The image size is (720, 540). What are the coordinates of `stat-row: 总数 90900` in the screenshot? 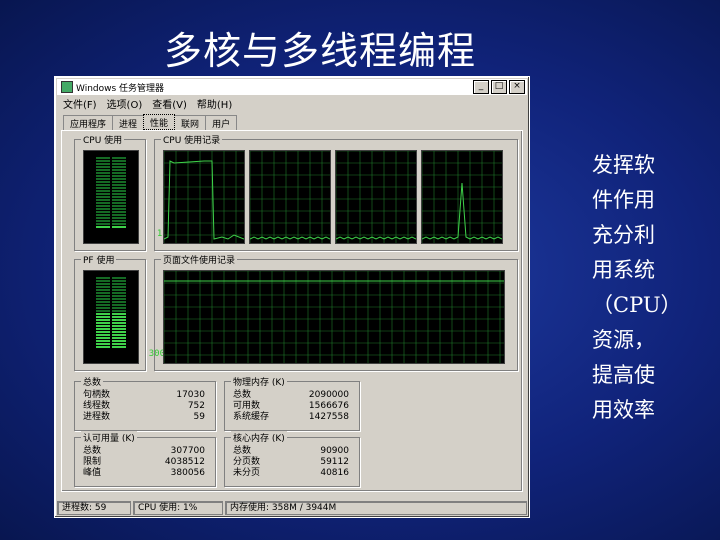 It's located at (291, 451).